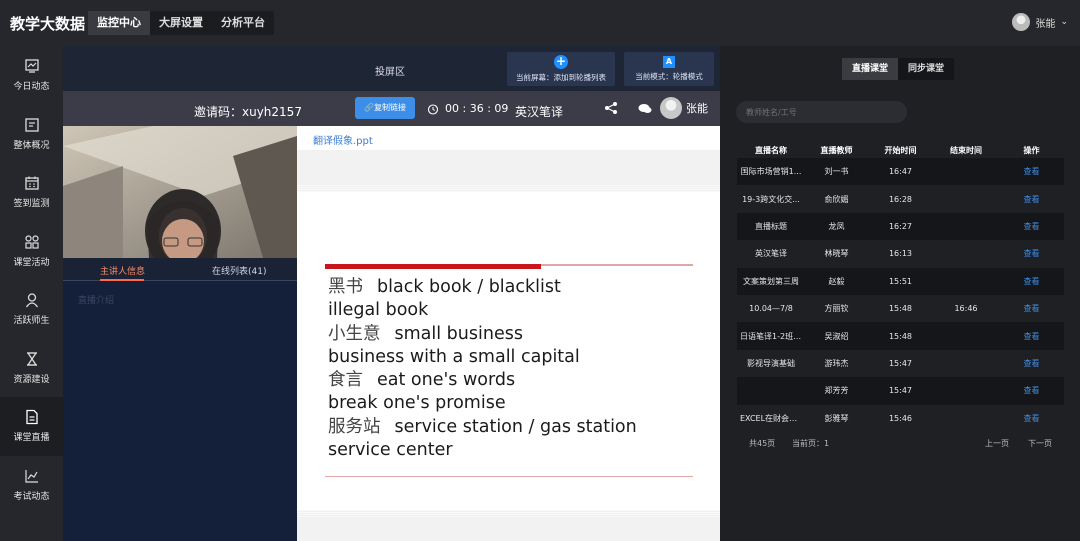 The width and height of the screenshot is (1080, 541). Describe the element at coordinates (243, 23) in the screenshot. I see `nav-tab-analysis: 分析平台` at that location.